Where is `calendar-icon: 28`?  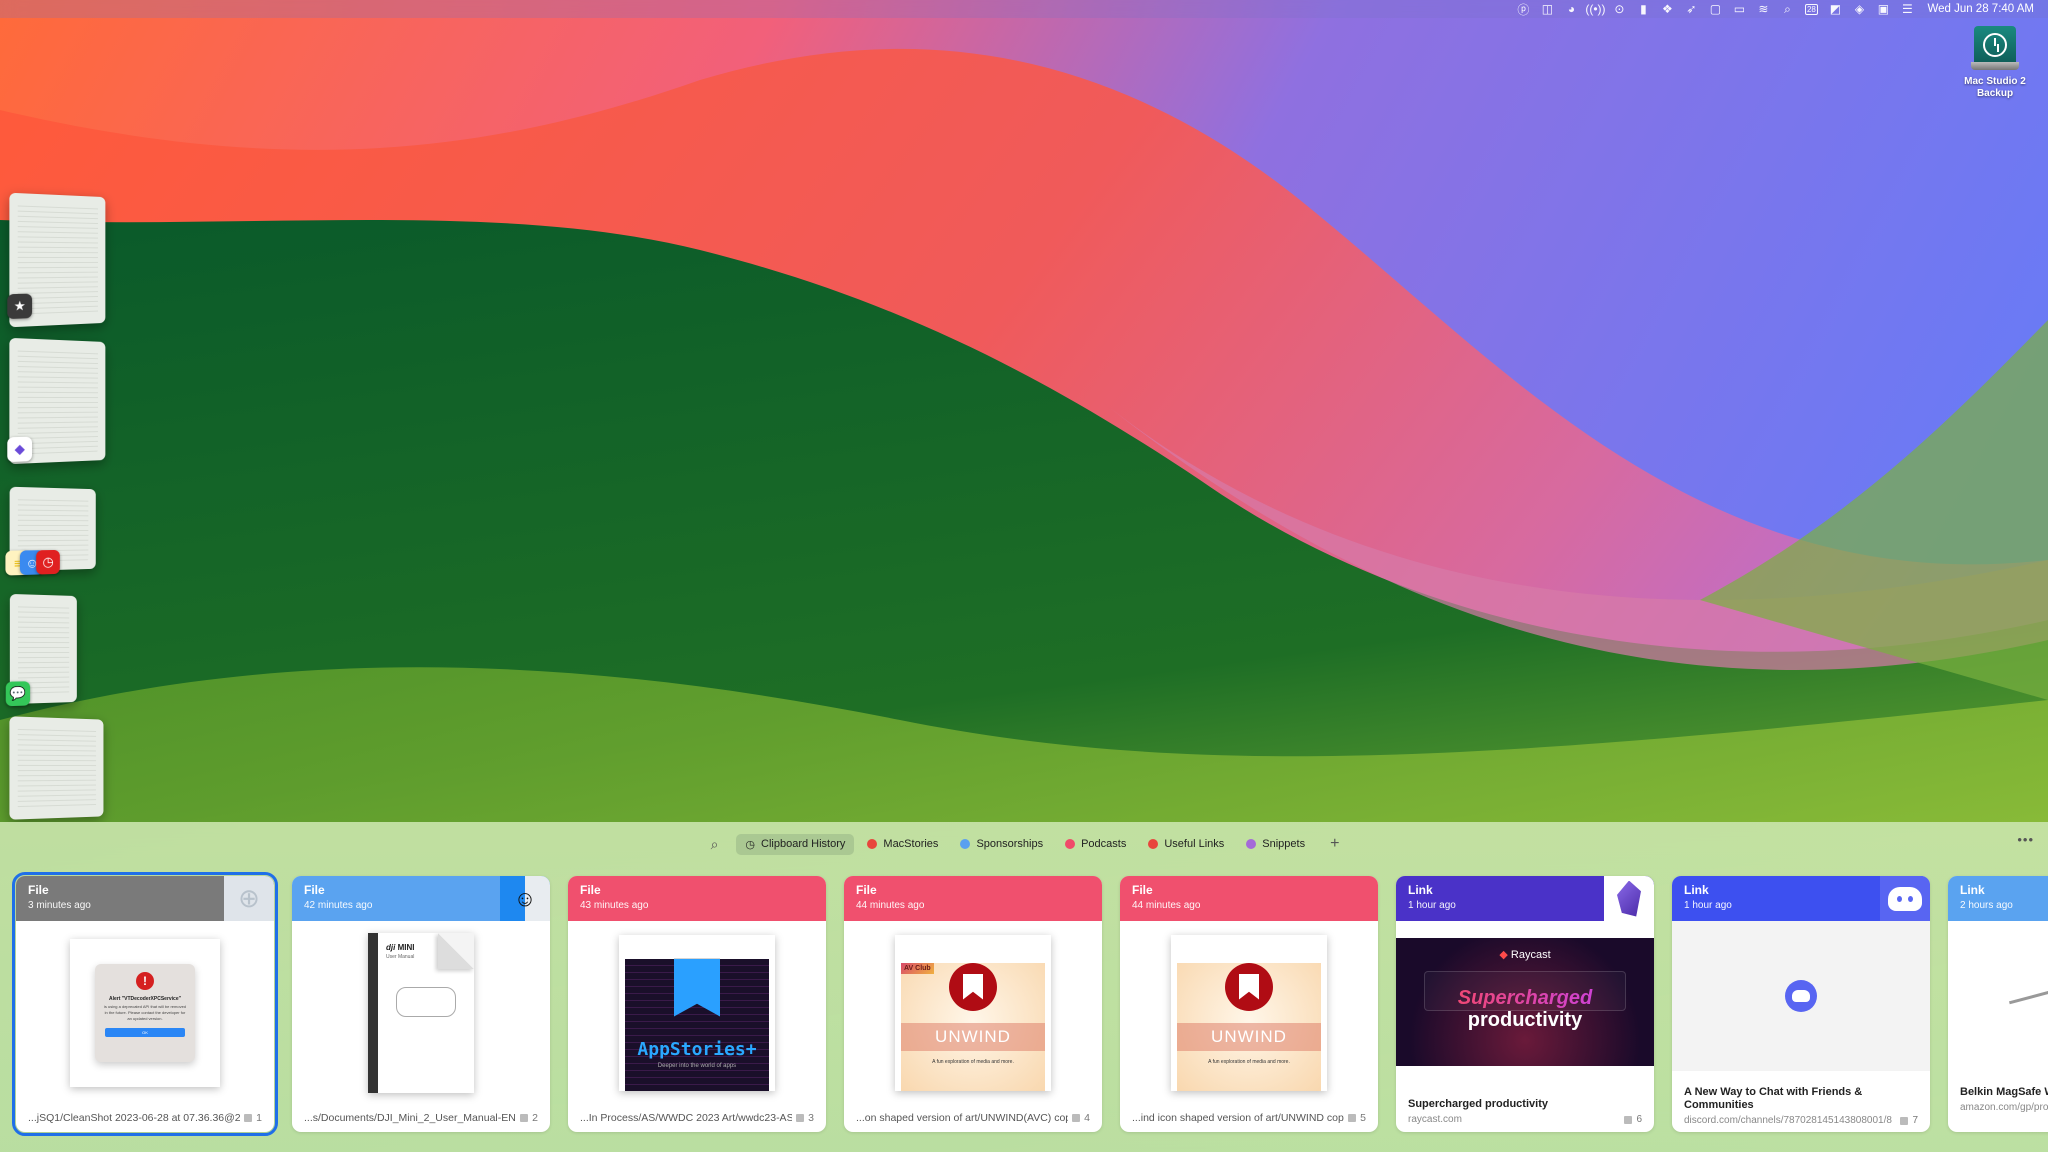 calendar-icon: 28 is located at coordinates (1811, 9).